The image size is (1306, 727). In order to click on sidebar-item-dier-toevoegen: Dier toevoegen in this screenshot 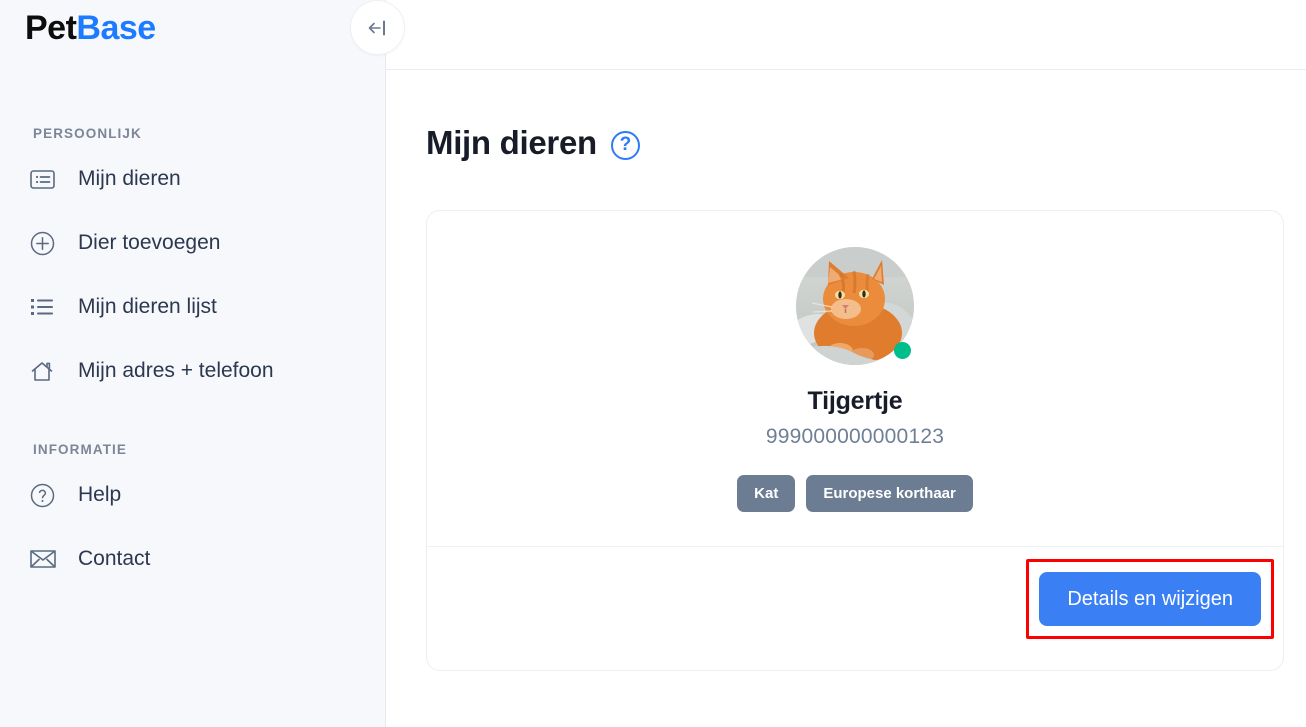, I will do `click(192, 243)`.